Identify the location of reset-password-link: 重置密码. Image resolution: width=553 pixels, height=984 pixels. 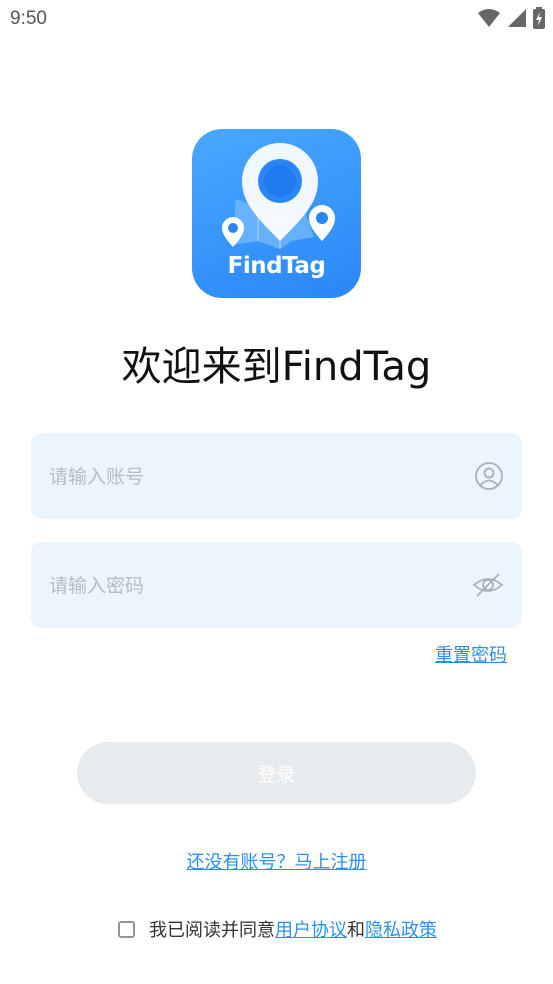
(471, 654).